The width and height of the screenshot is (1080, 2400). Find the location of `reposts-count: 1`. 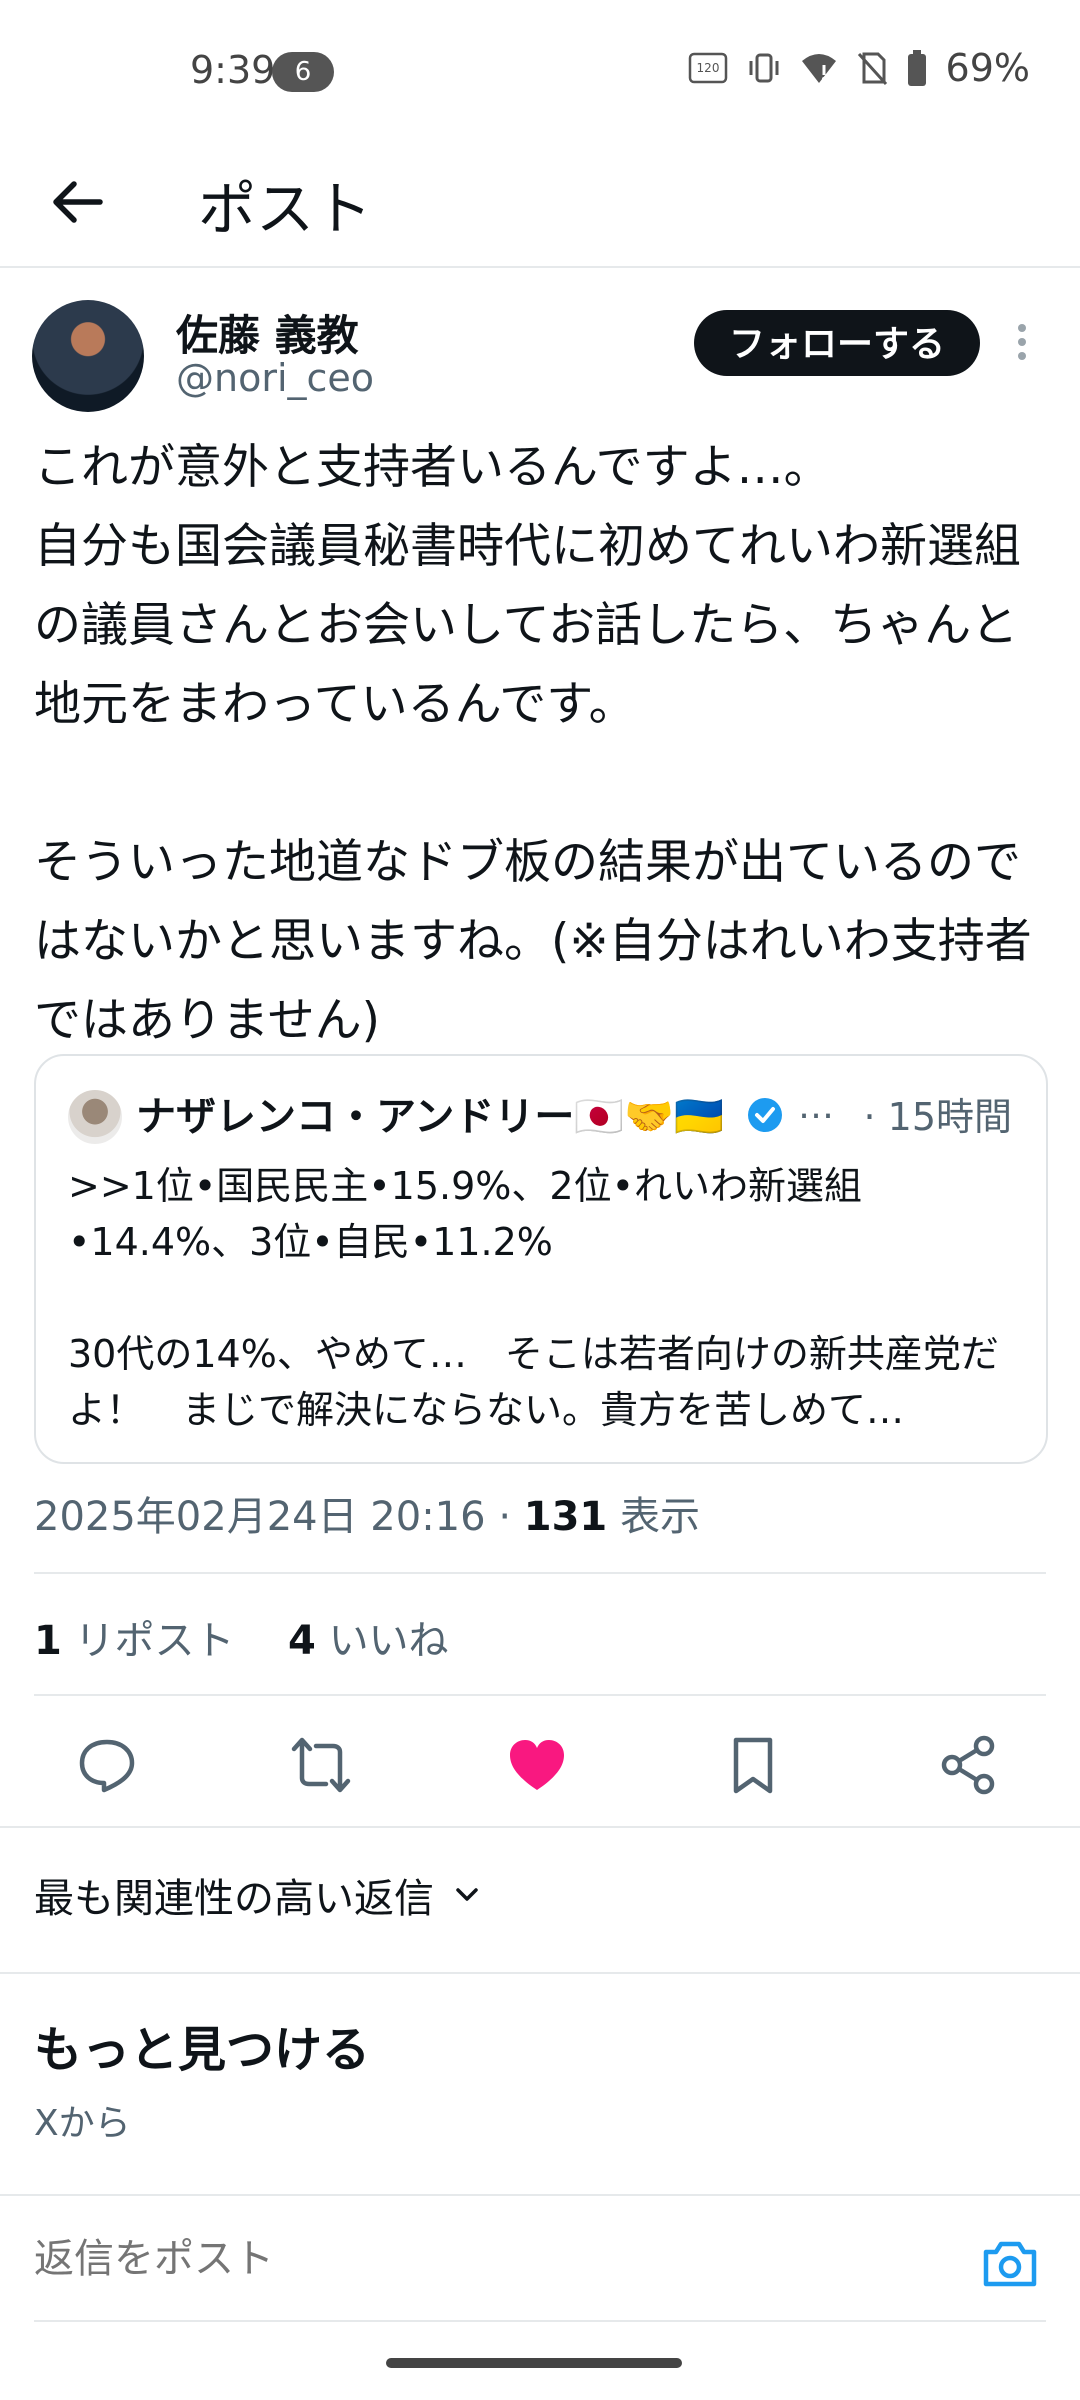

reposts-count: 1 is located at coordinates (48, 1641).